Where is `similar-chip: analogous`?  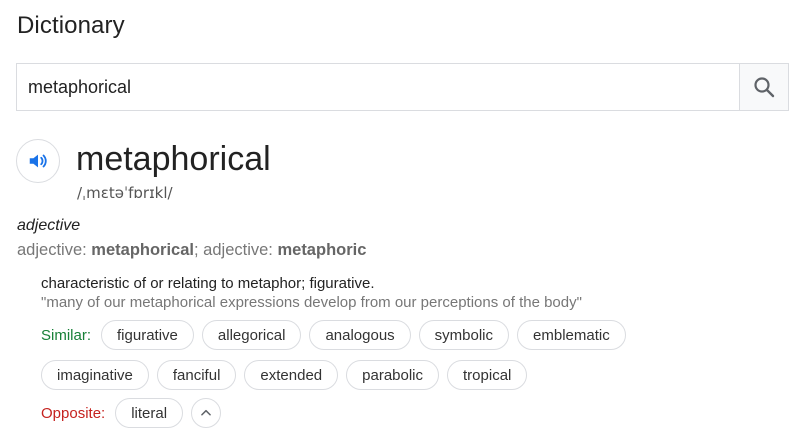
similar-chip: analogous is located at coordinates (360, 335).